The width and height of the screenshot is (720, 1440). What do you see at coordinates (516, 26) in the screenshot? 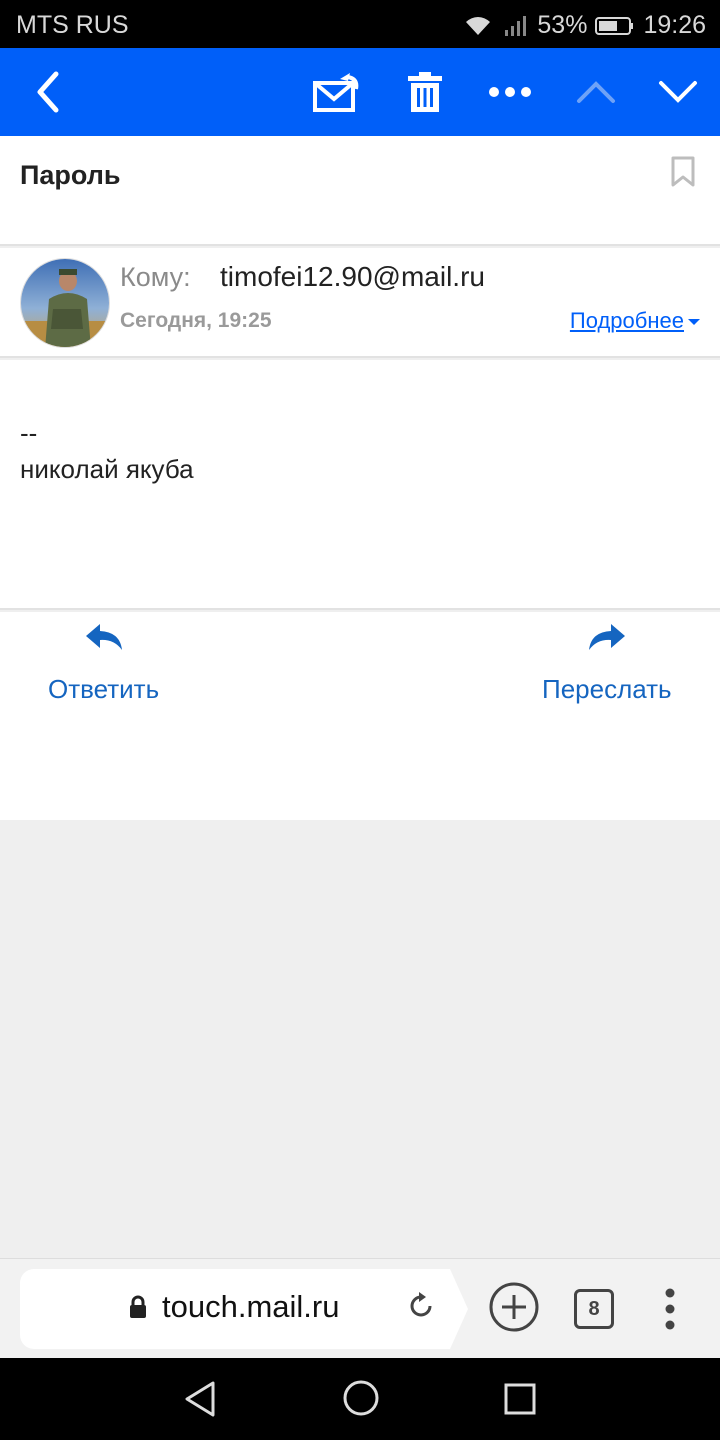
I see `signal-icon` at bounding box center [516, 26].